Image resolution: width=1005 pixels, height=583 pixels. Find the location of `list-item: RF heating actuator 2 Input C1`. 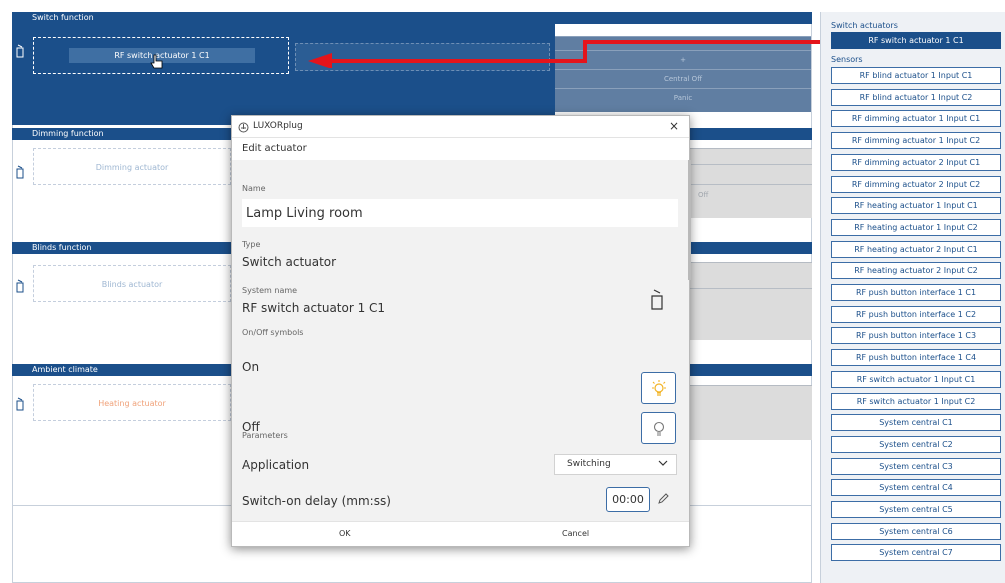

list-item: RF heating actuator 2 Input C1 is located at coordinates (916, 249).